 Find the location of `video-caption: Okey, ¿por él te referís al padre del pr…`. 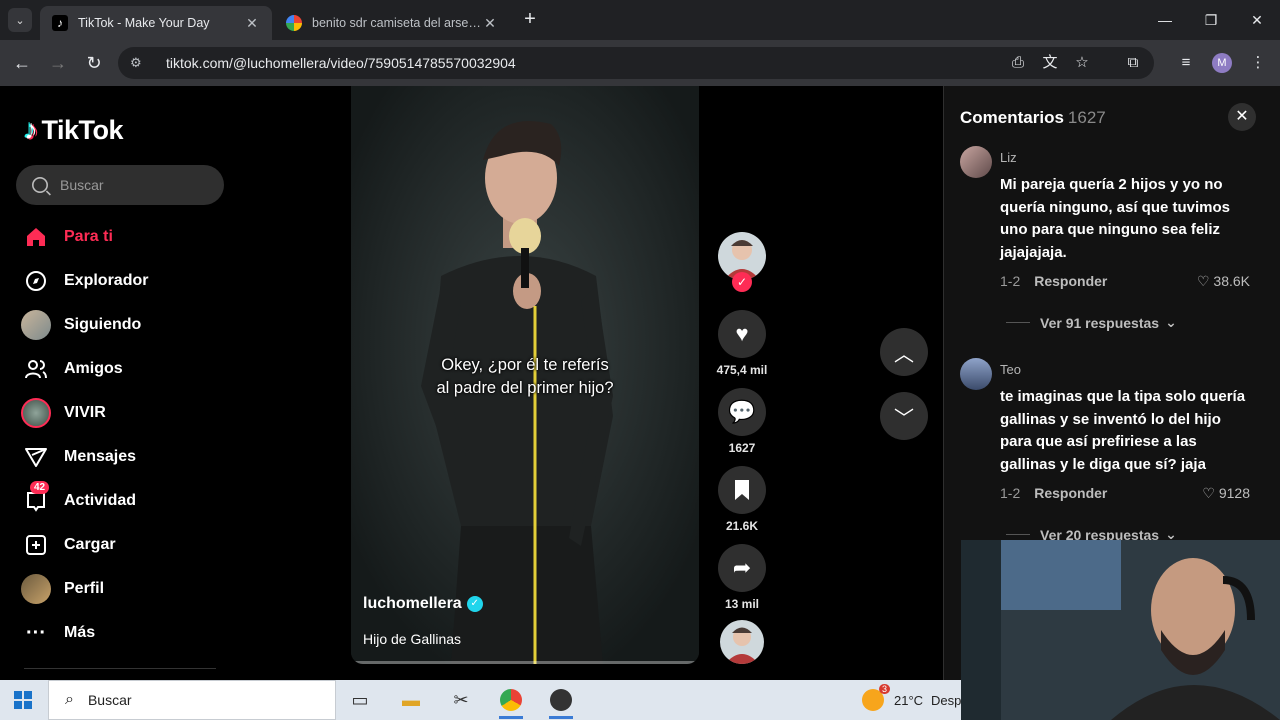

video-caption: Okey, ¿por él te referís al padre del pr… is located at coordinates (525, 376).